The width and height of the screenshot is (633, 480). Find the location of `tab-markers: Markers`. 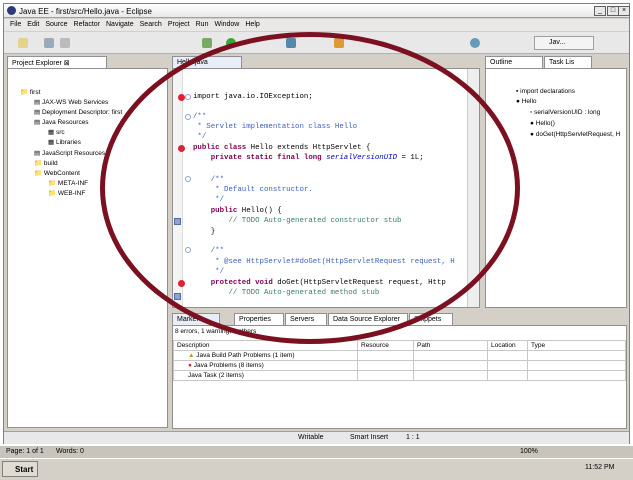

tab-markers: Markers is located at coordinates (196, 319).